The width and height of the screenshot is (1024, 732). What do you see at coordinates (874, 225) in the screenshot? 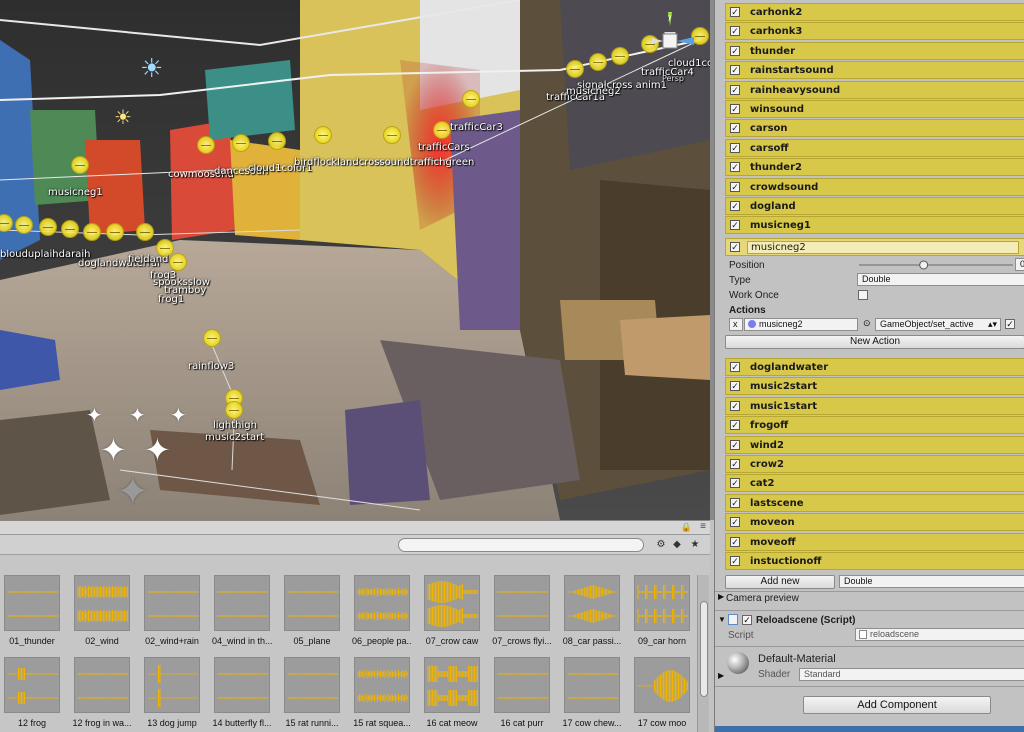
I see `event-row-musicneg1: ✓ musicneg1` at bounding box center [874, 225].